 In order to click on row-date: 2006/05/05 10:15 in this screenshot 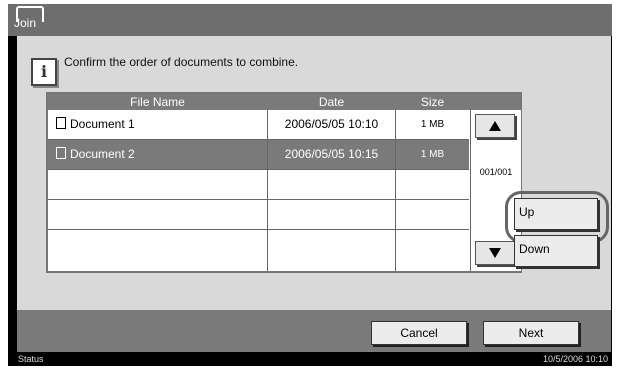, I will do `click(331, 154)`.